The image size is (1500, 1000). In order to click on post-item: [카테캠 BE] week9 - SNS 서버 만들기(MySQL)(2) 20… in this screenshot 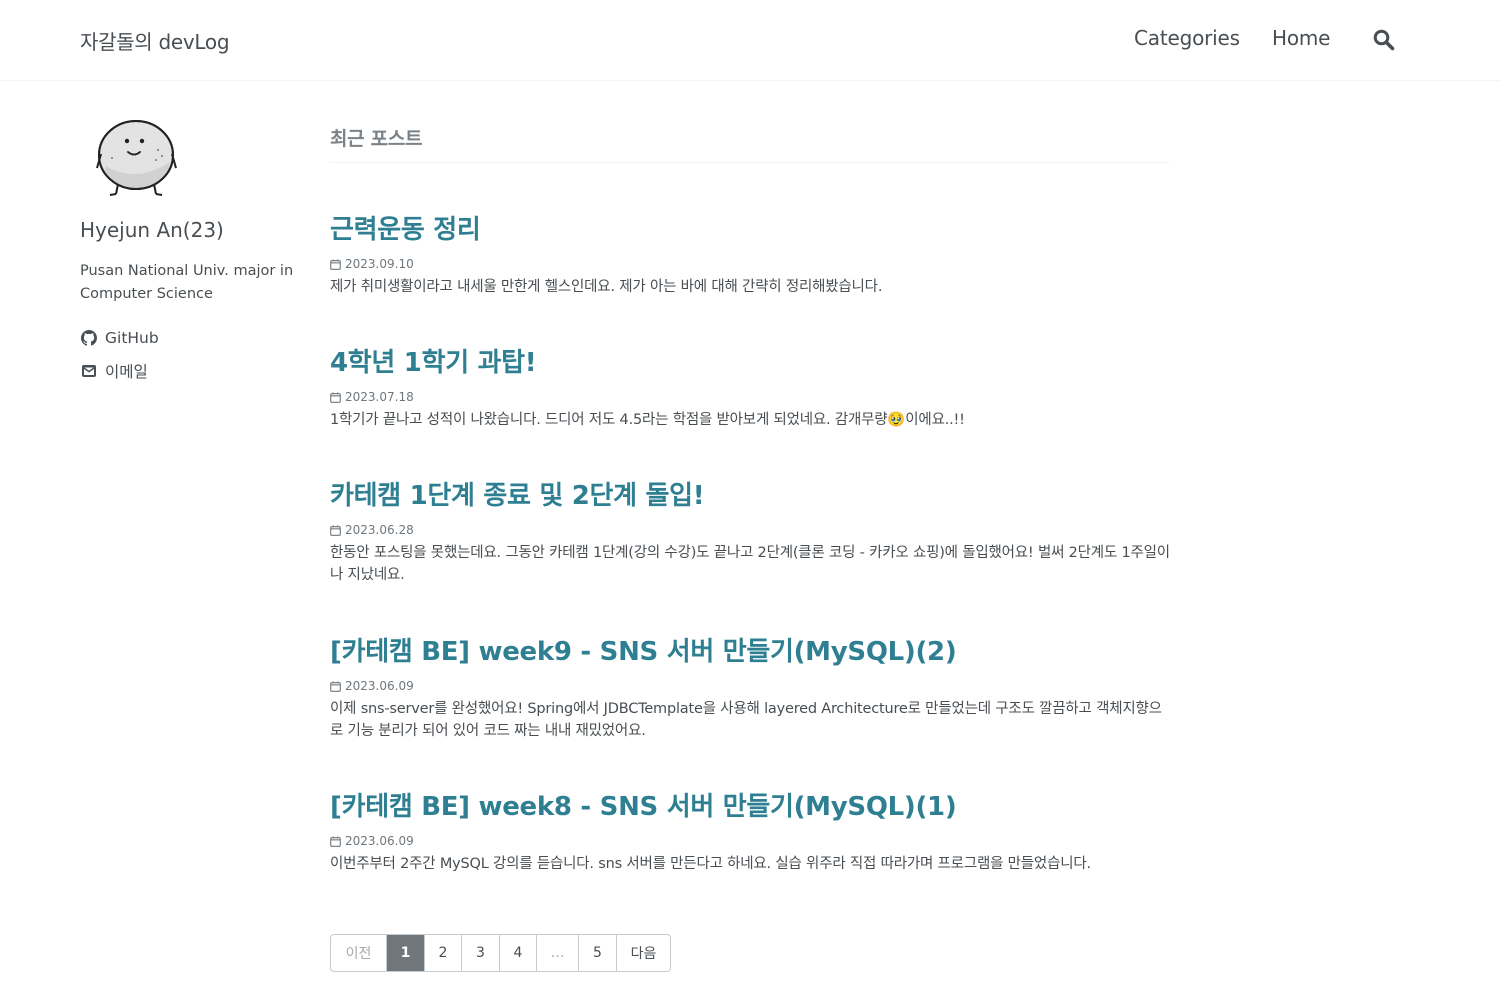, I will do `click(750, 689)`.